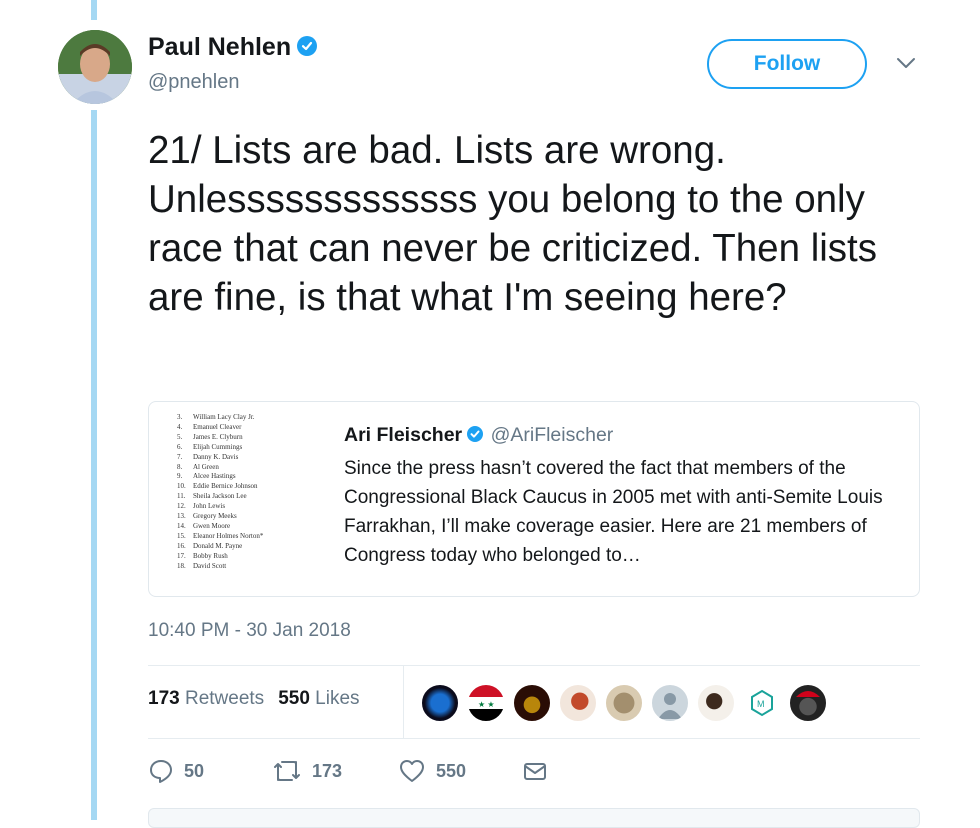  What do you see at coordinates (224, 698) in the screenshot?
I see `retweets-label: Retweets` at bounding box center [224, 698].